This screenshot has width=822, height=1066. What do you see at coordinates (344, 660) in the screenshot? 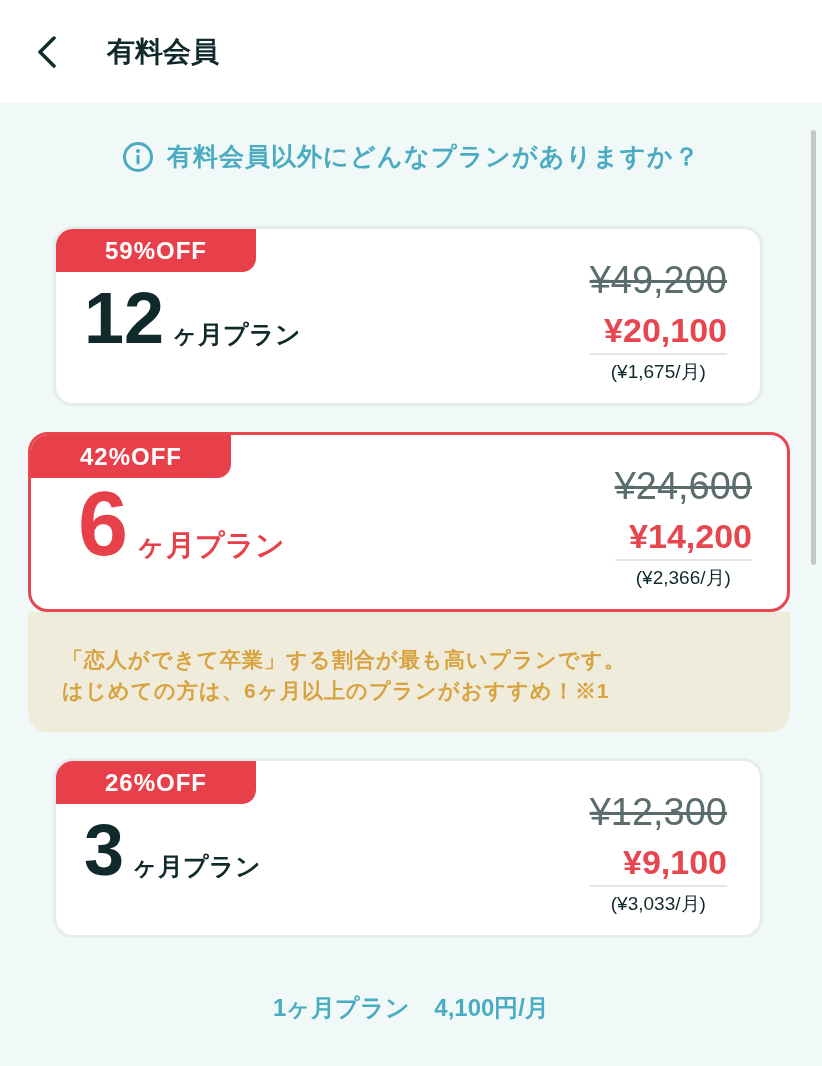
I see `note-text: 「恋人ができて卒業」する割合が最も高いプランです。` at bounding box center [344, 660].